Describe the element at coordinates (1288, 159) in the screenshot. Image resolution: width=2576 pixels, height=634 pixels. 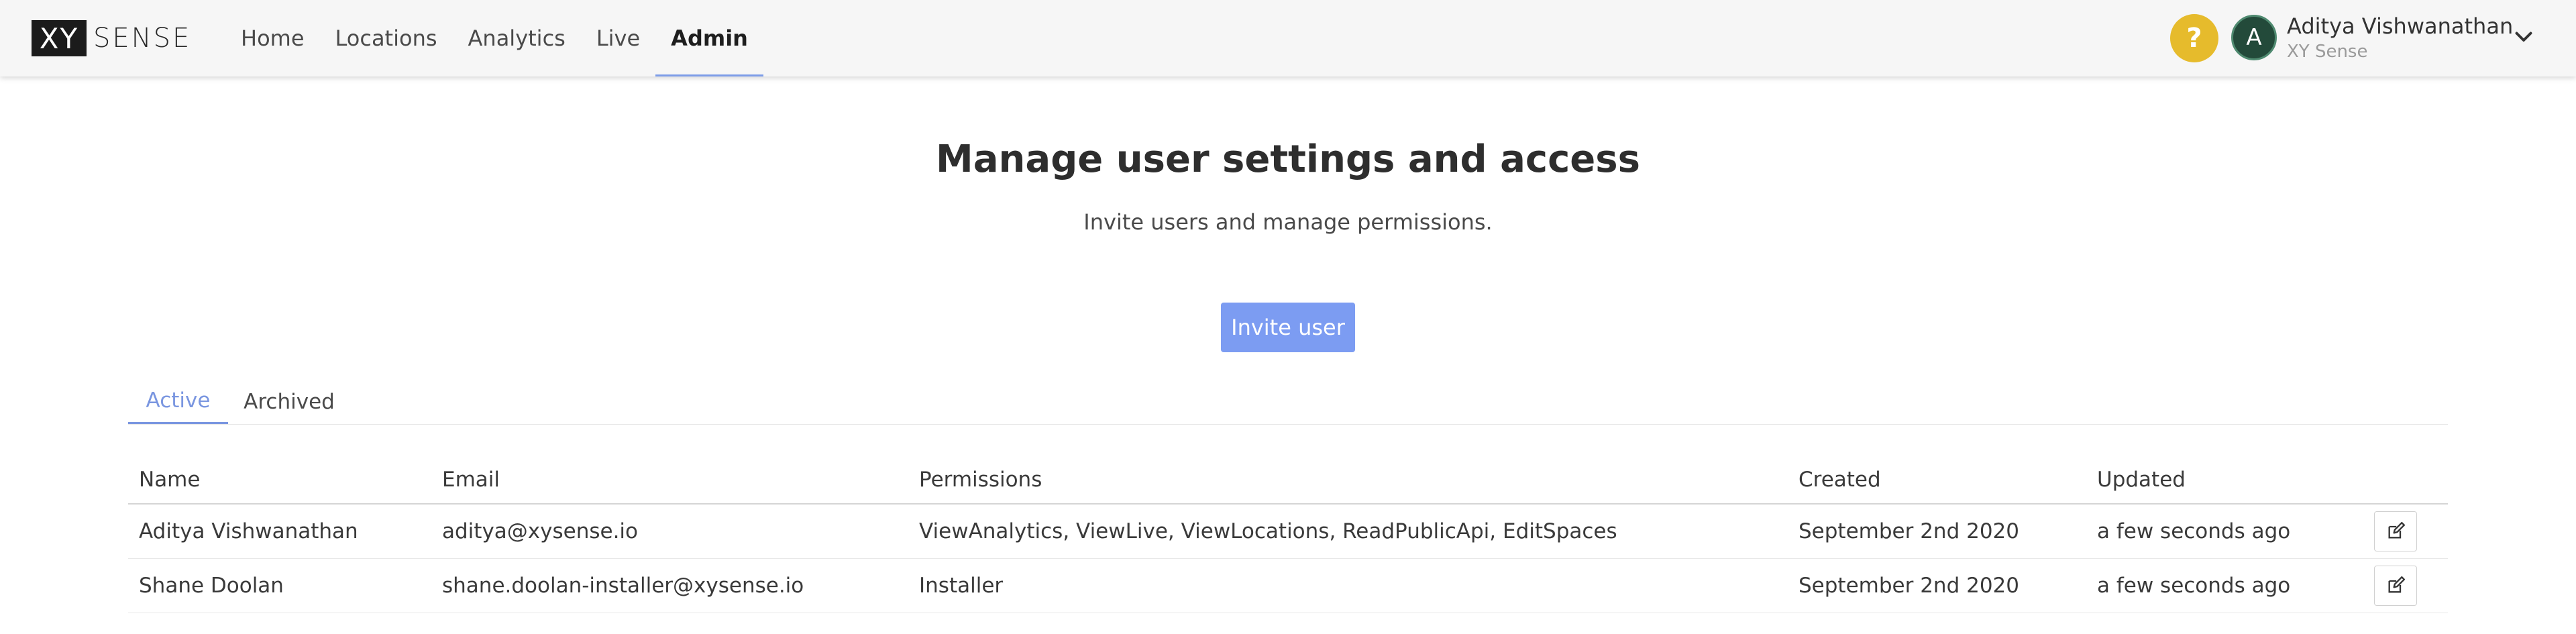
I see `page-title: Manage user settings and access` at that location.